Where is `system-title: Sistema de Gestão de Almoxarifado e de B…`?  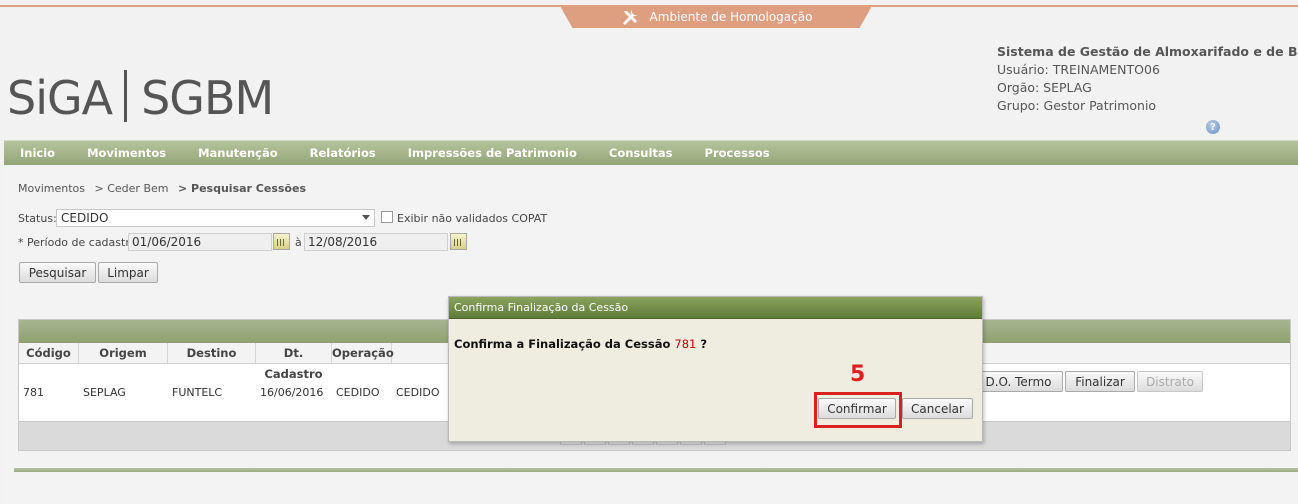 system-title: Sistema de Gestão de Almoxarifado e de B… is located at coordinates (1147, 51).